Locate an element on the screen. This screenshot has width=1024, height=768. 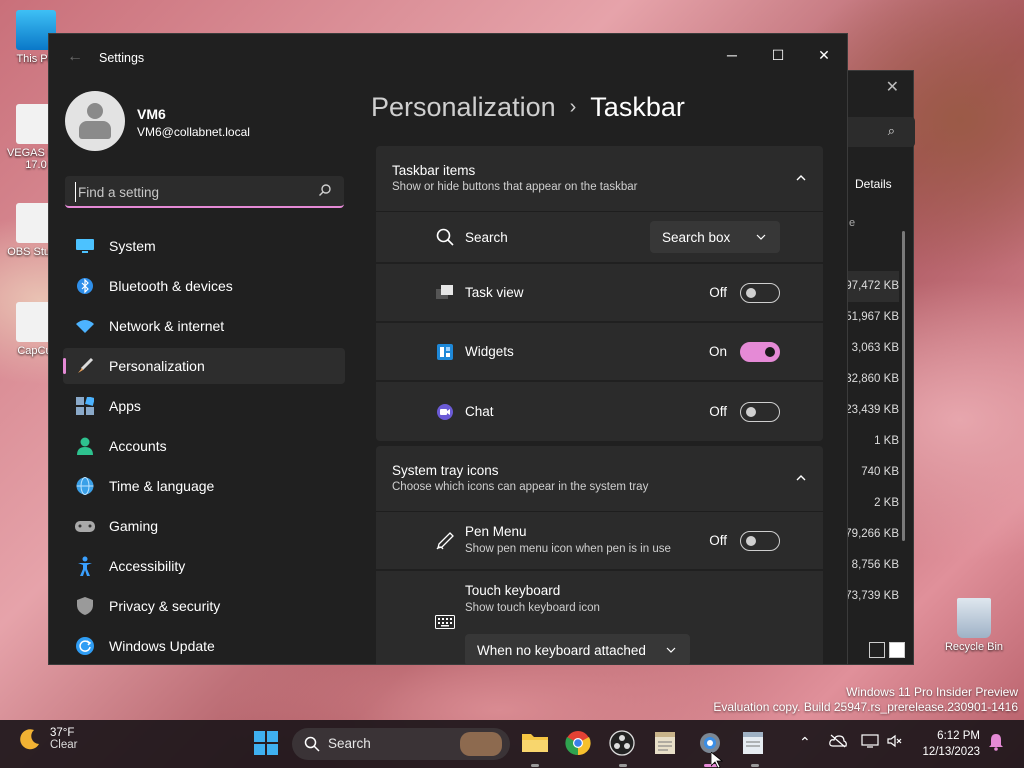
avatar is located at coordinates (95, 121).